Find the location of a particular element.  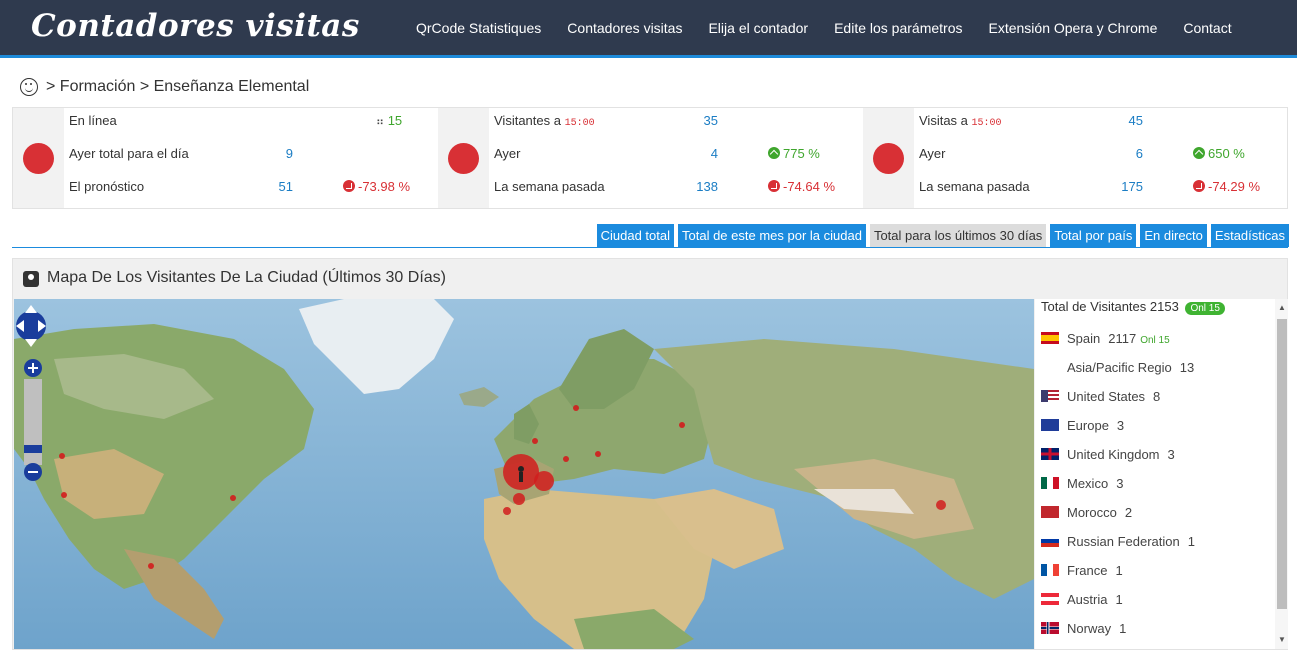

nav-link-elija: Elija el contador is located at coordinates (758, 28).